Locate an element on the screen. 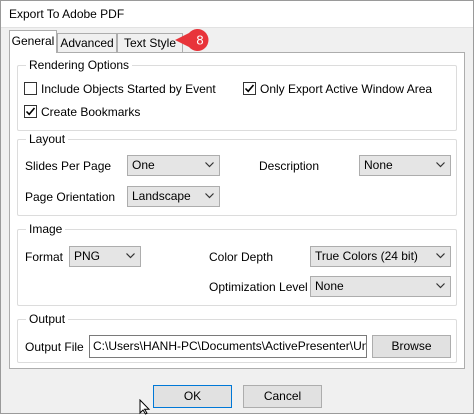 The width and height of the screenshot is (474, 415). callout-marker-icon: 8 is located at coordinates (192, 40).